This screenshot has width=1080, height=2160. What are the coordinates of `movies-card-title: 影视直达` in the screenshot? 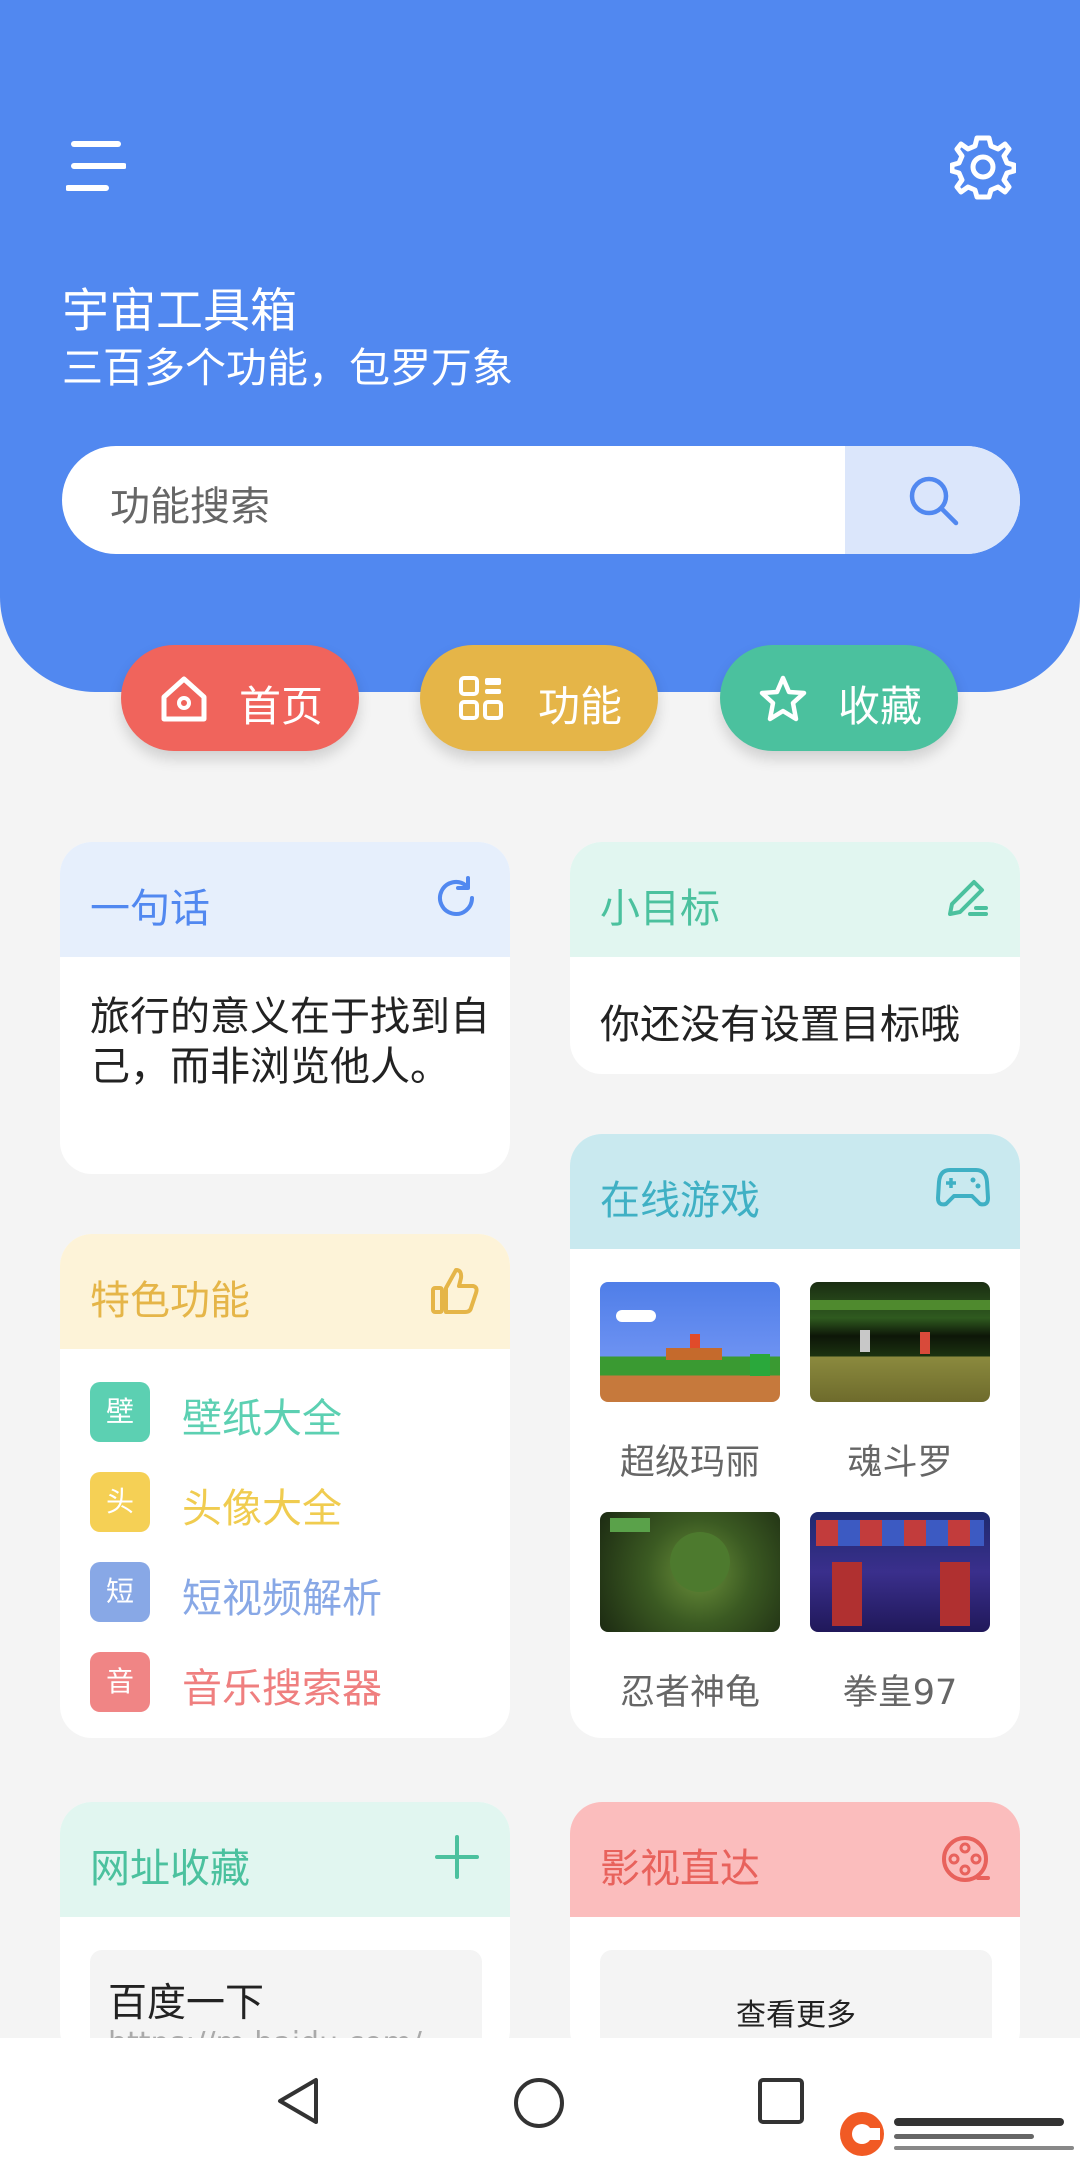 It's located at (680, 1869).